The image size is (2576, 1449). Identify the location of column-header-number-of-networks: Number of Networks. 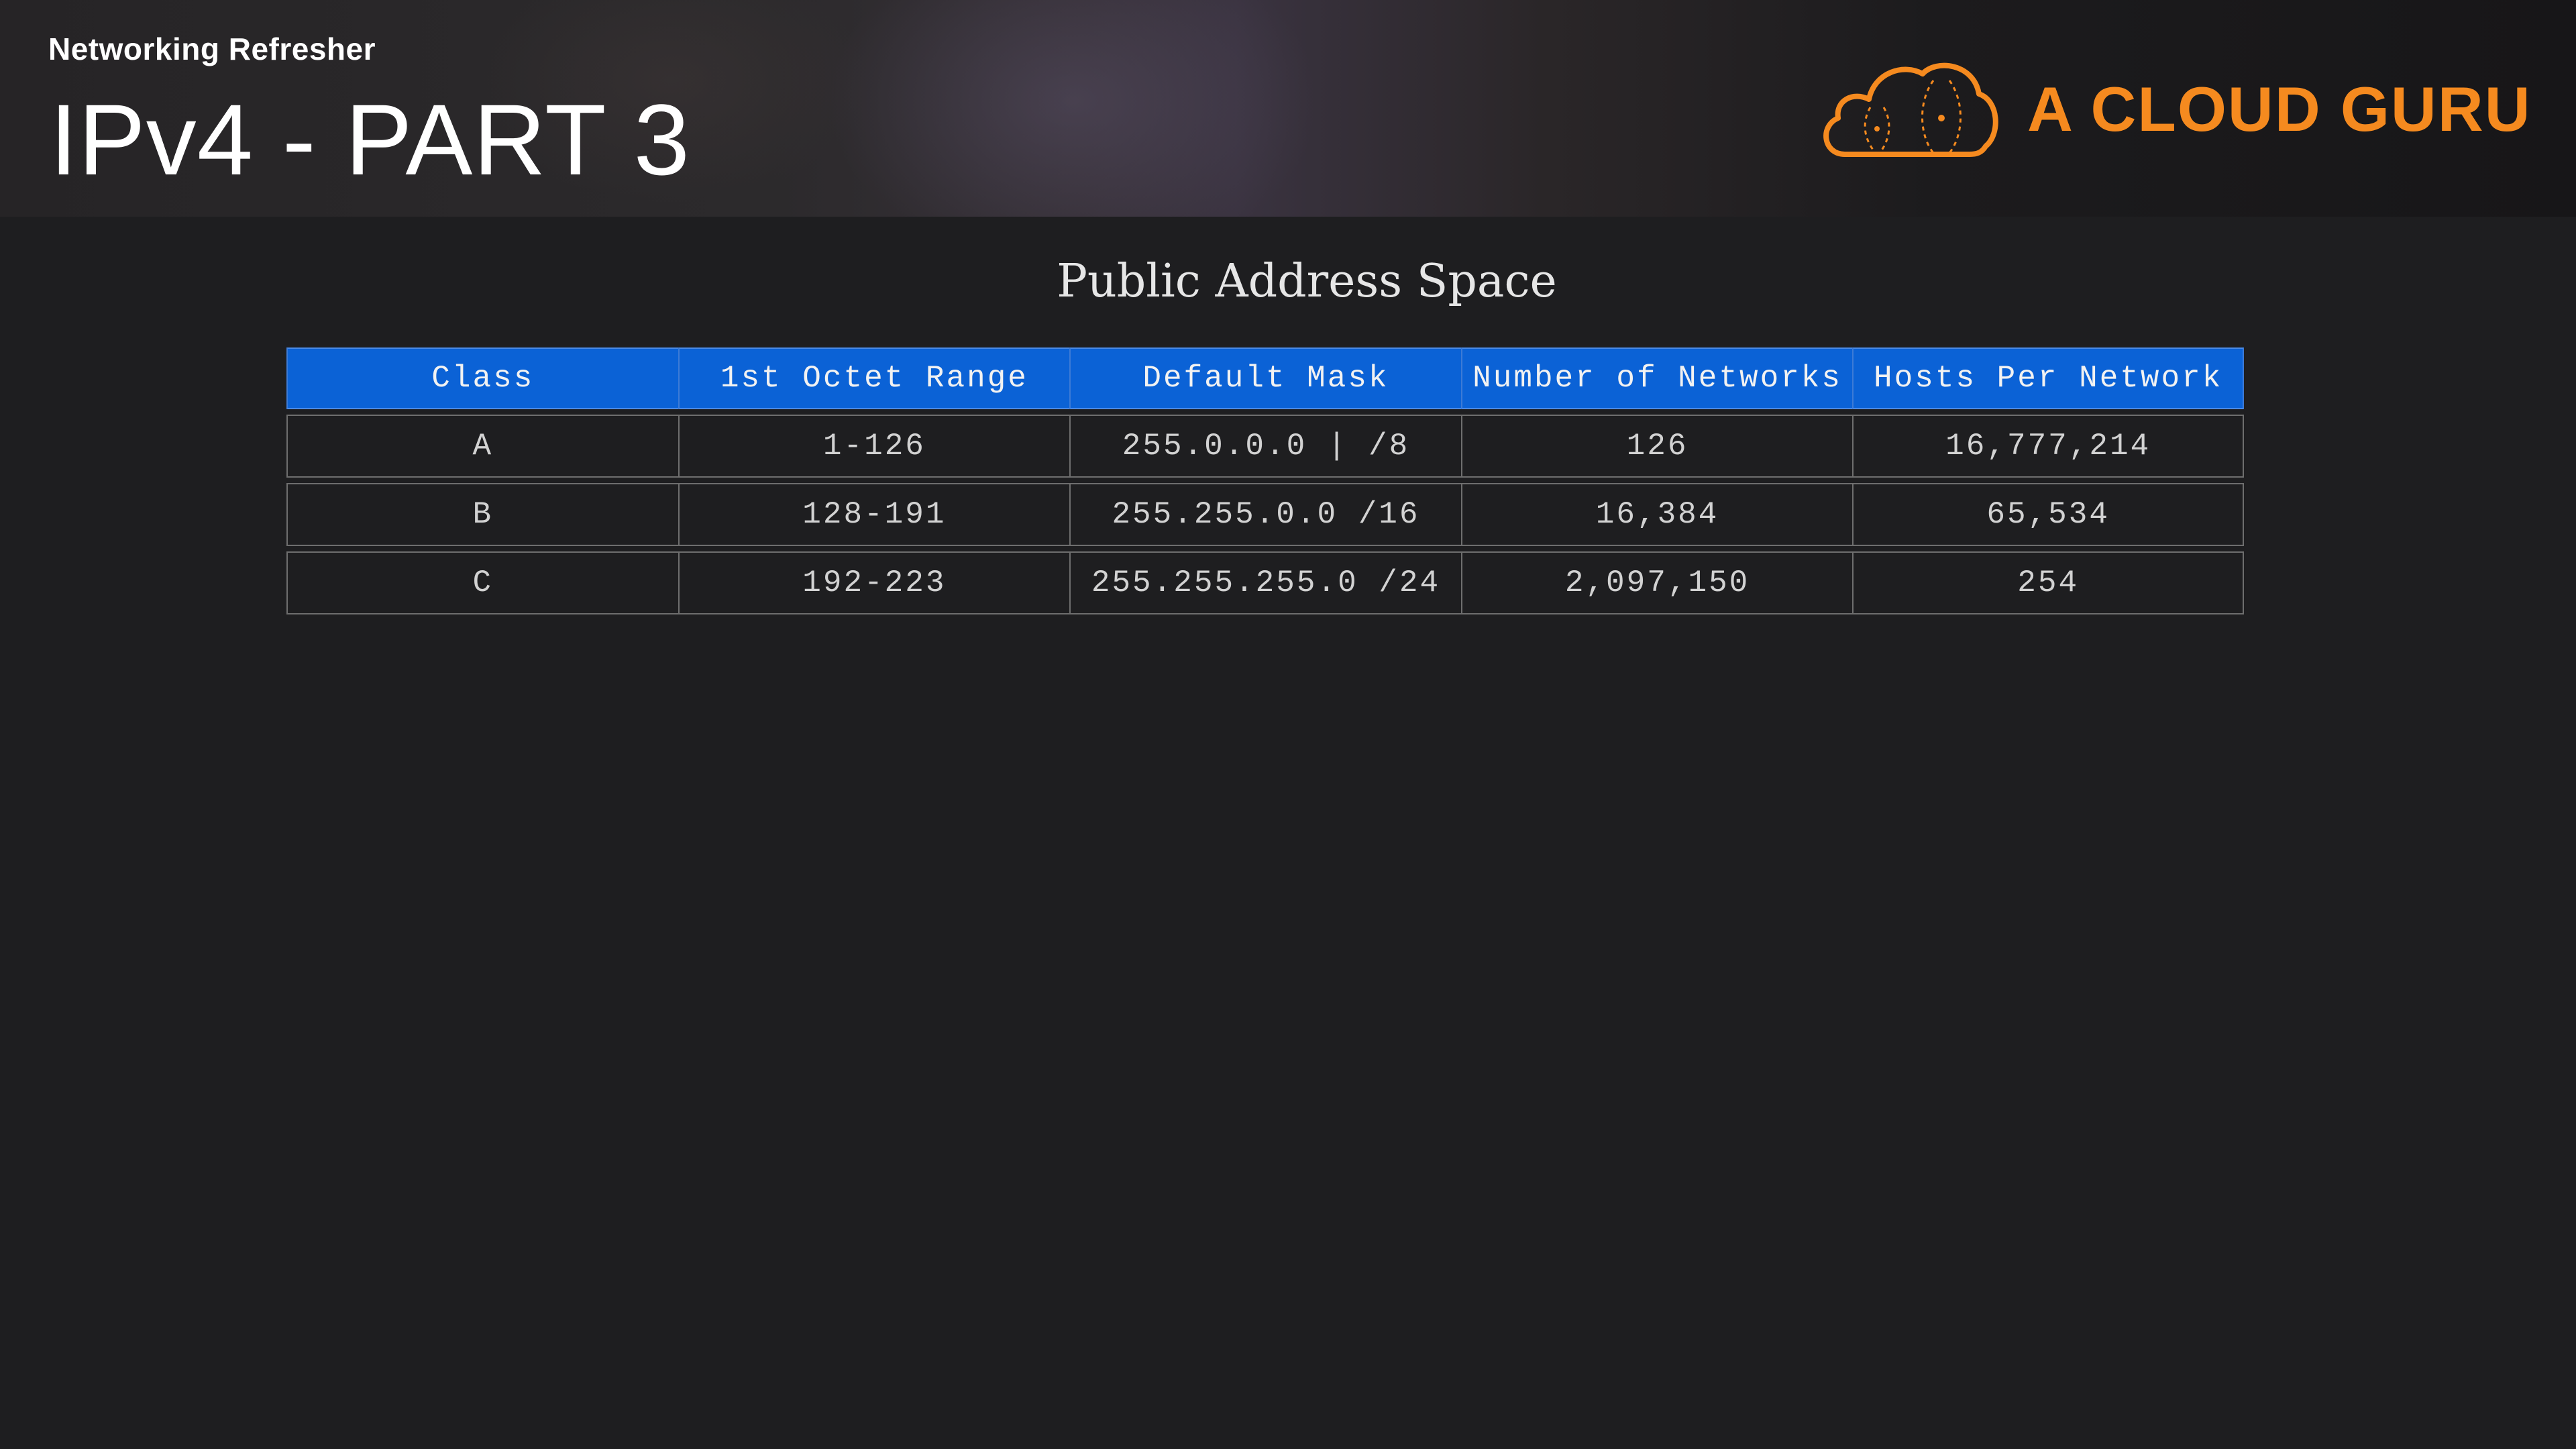
(1656, 378).